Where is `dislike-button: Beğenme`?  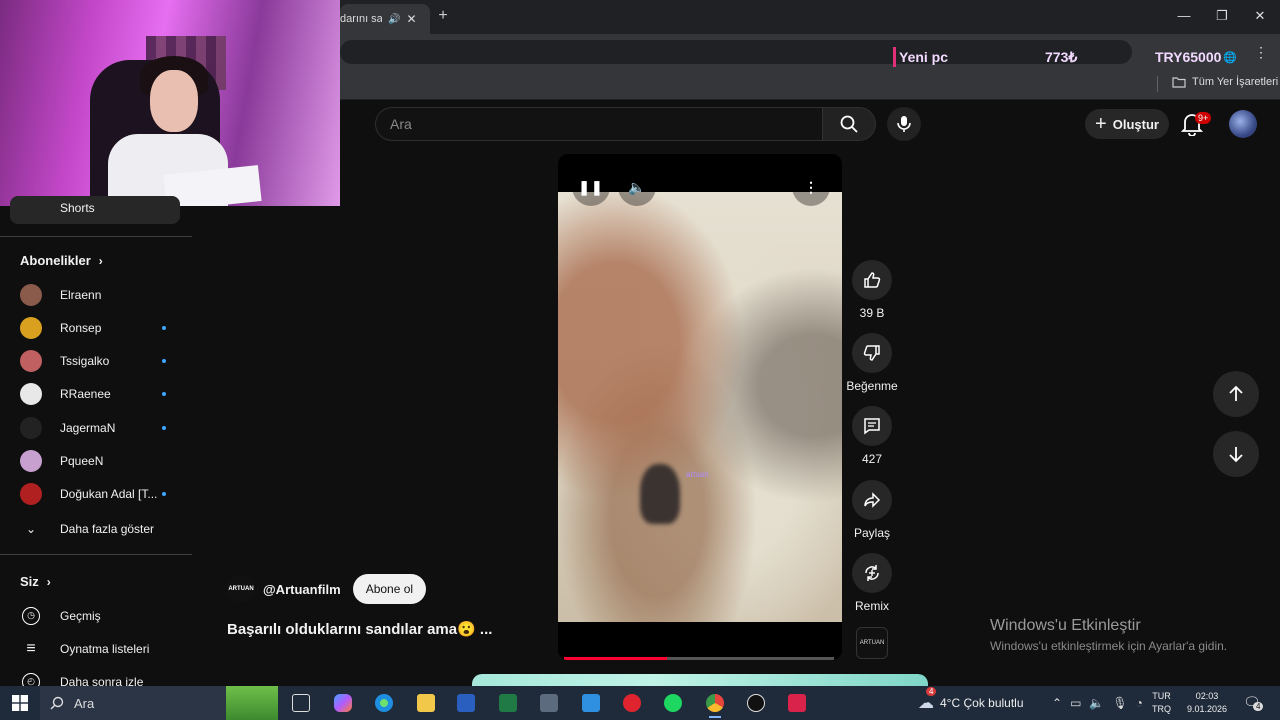 dislike-button: Beğenme is located at coordinates (872, 363).